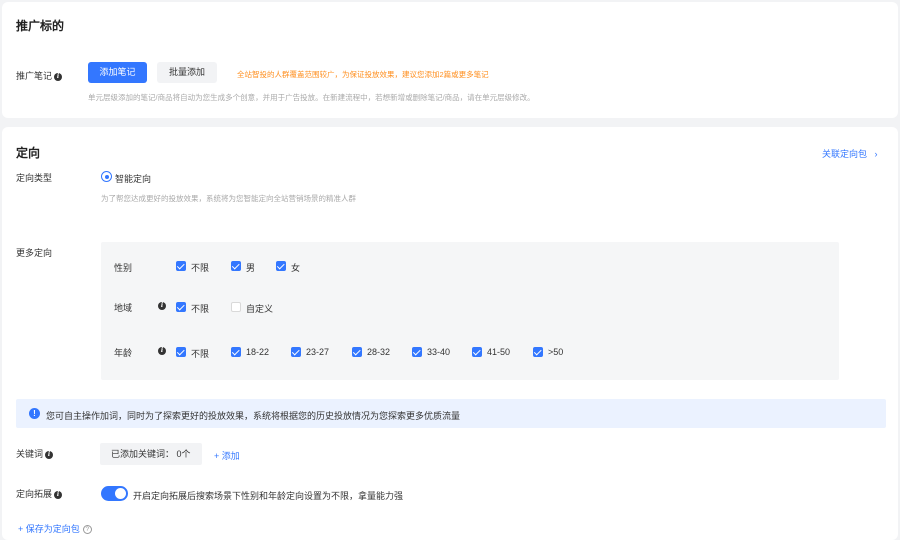 The image size is (900, 540). What do you see at coordinates (87, 530) in the screenshot?
I see `help-icon: ?` at bounding box center [87, 530].